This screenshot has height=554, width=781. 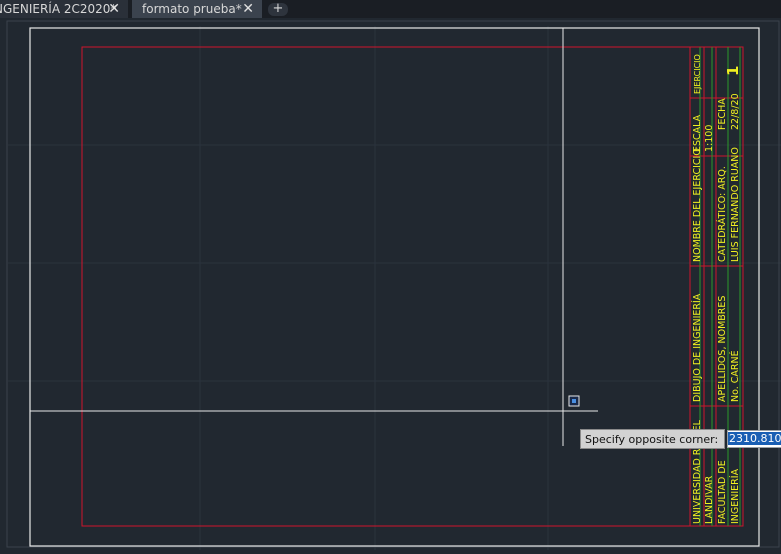 What do you see at coordinates (192, 9) in the screenshot?
I see `tab-label: formato prueba*` at bounding box center [192, 9].